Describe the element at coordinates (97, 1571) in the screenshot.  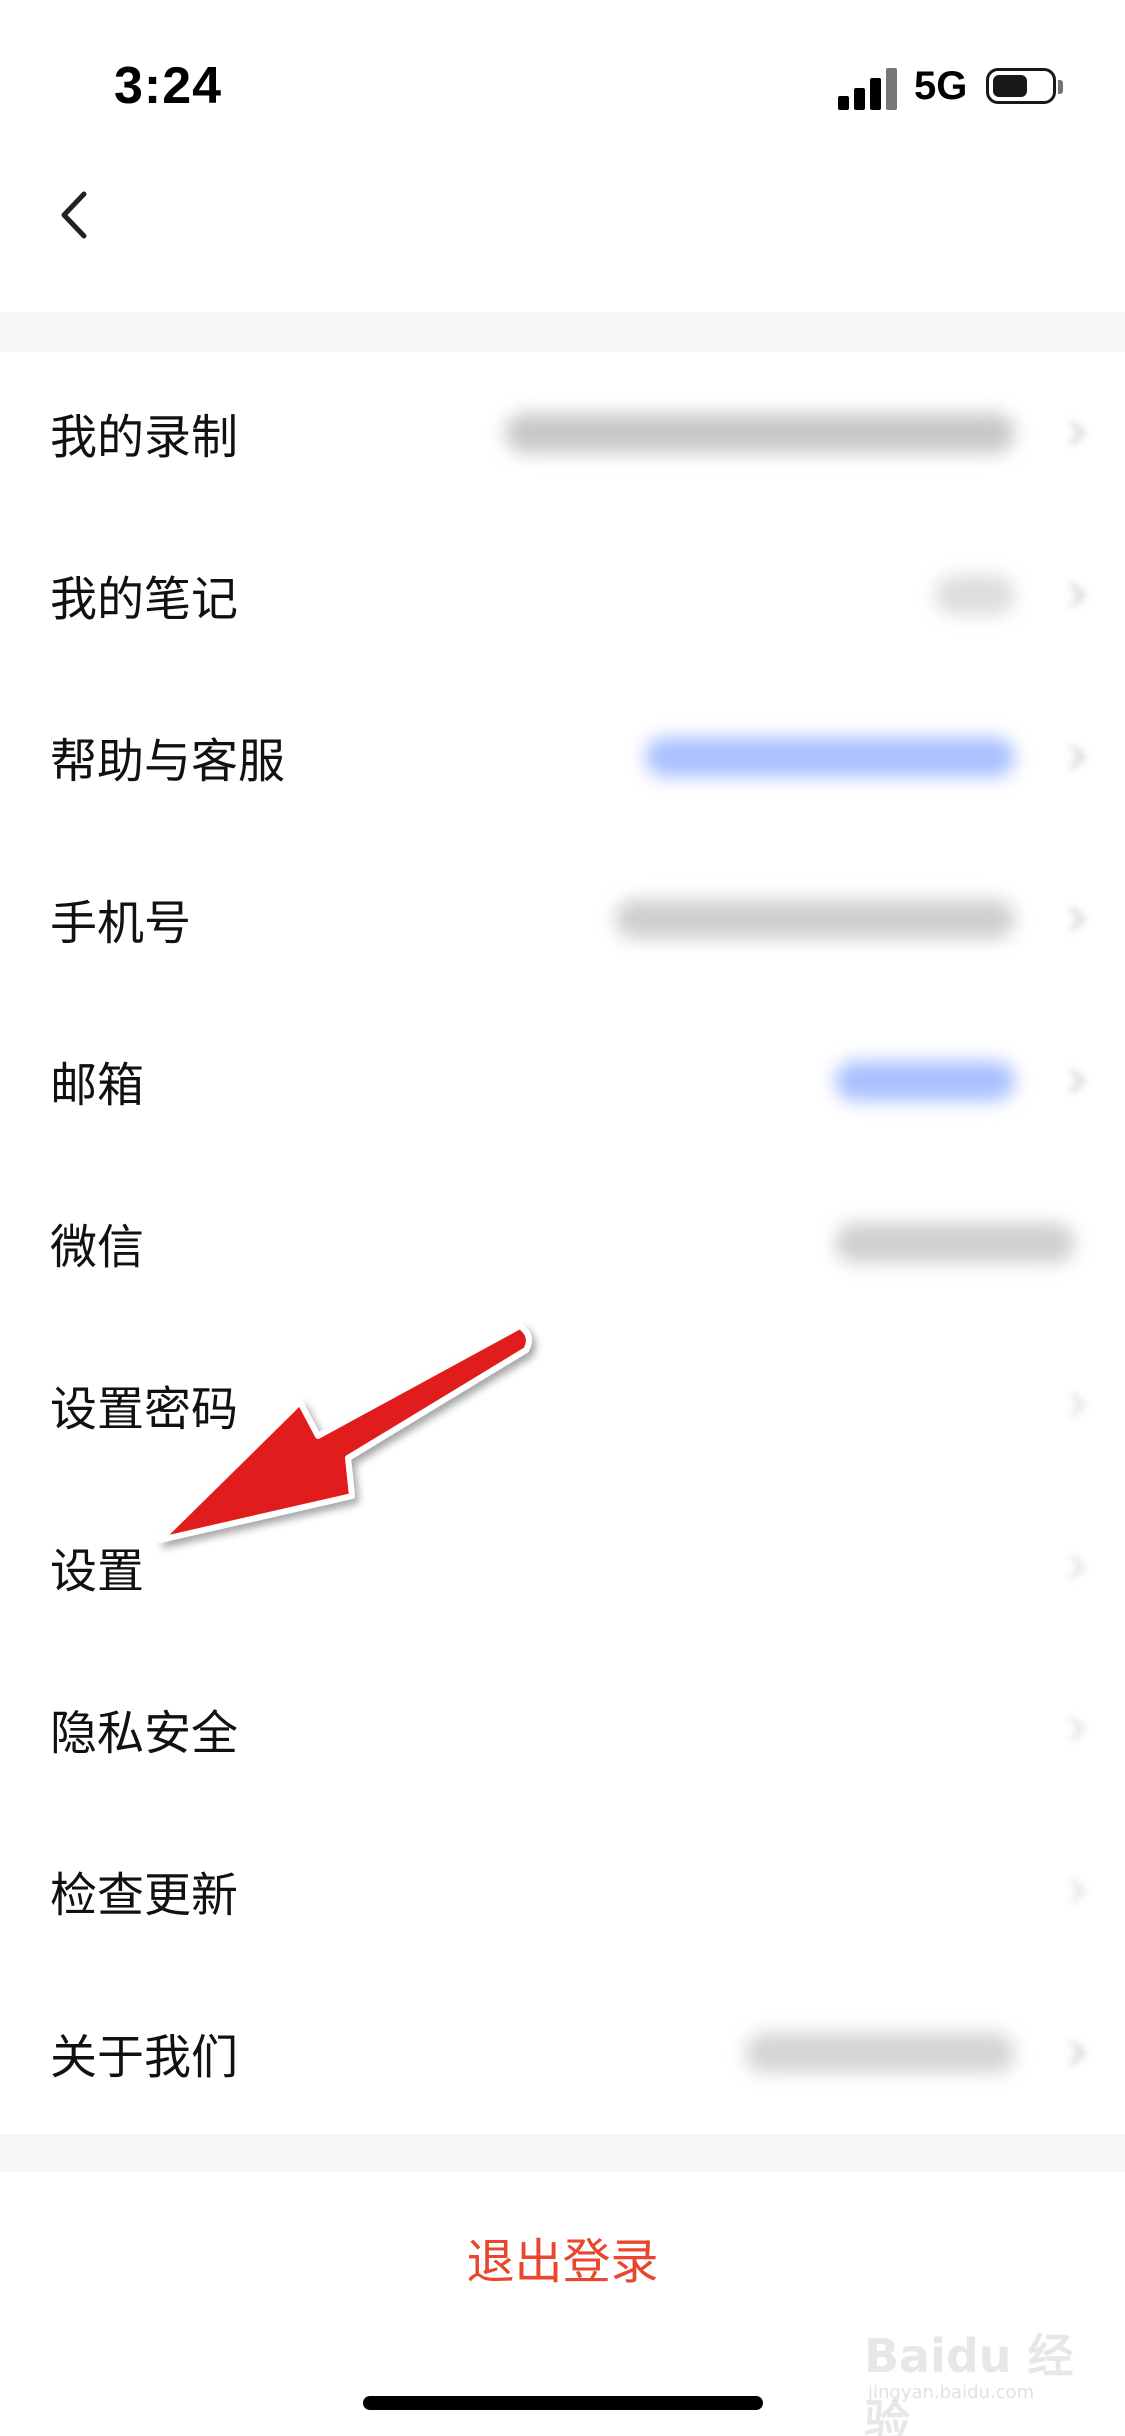
I see `menu-item-label: 设置` at that location.